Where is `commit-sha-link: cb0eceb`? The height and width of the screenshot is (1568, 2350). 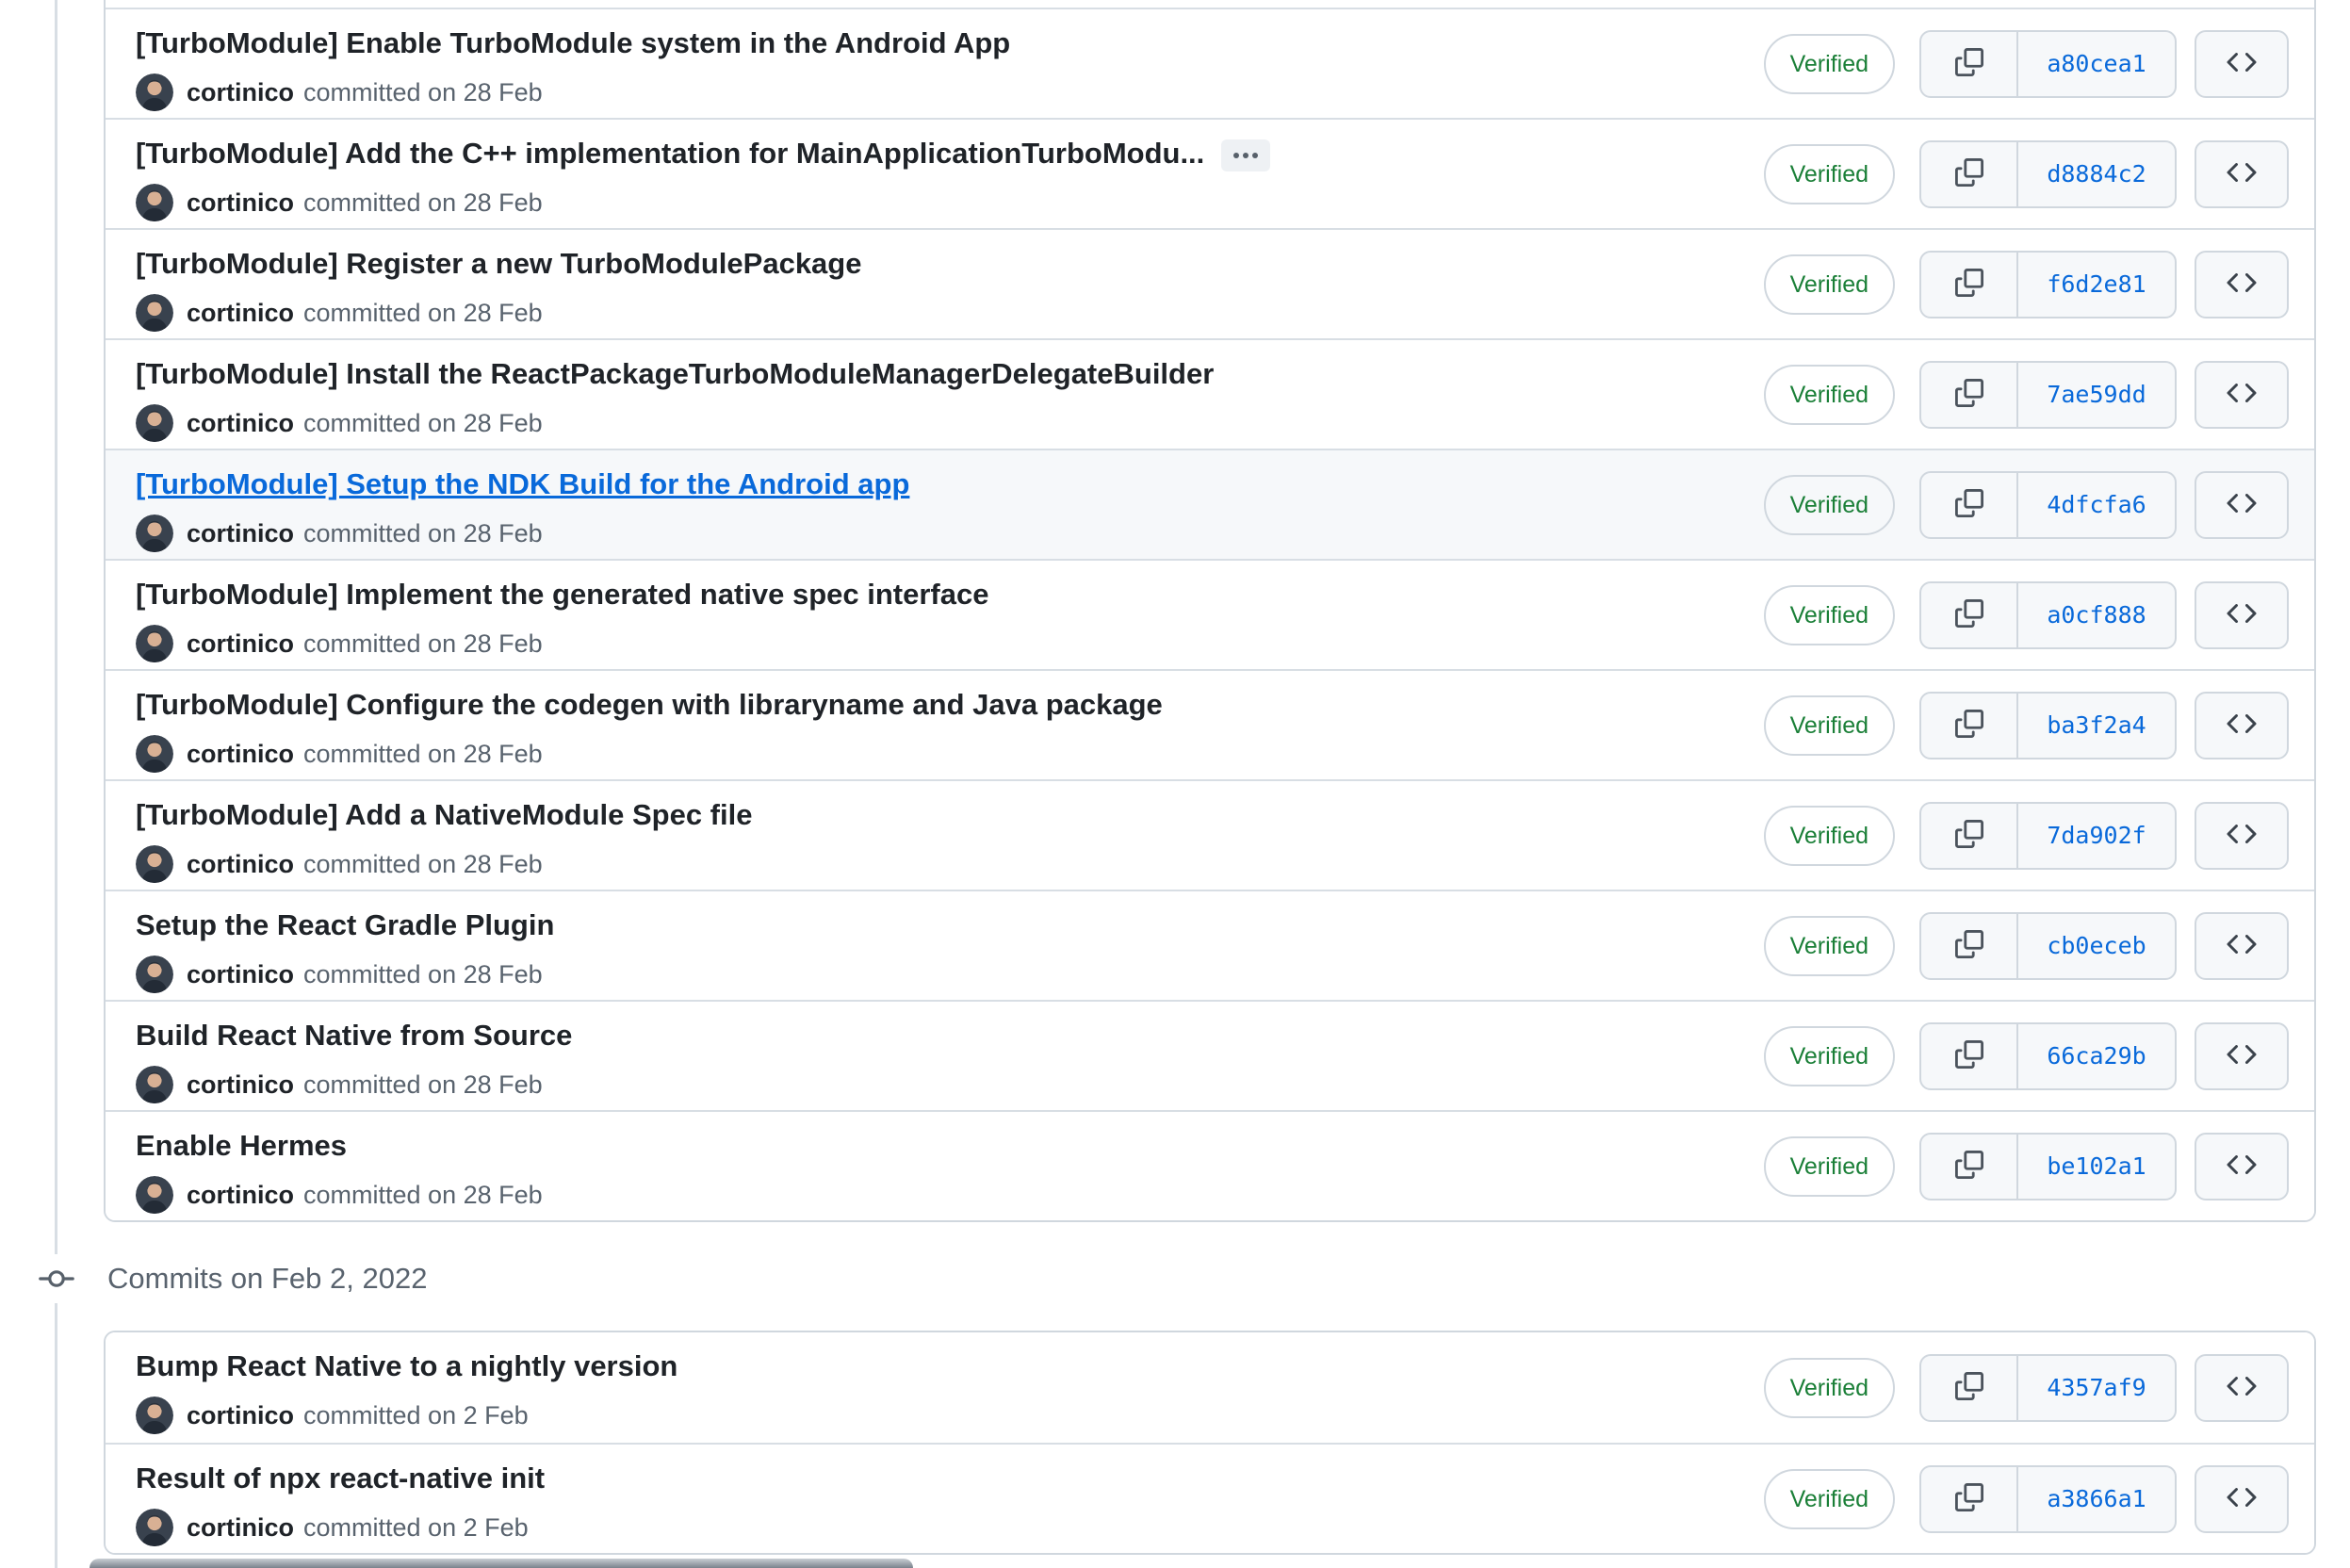 commit-sha-link: cb0eceb is located at coordinates (2096, 946).